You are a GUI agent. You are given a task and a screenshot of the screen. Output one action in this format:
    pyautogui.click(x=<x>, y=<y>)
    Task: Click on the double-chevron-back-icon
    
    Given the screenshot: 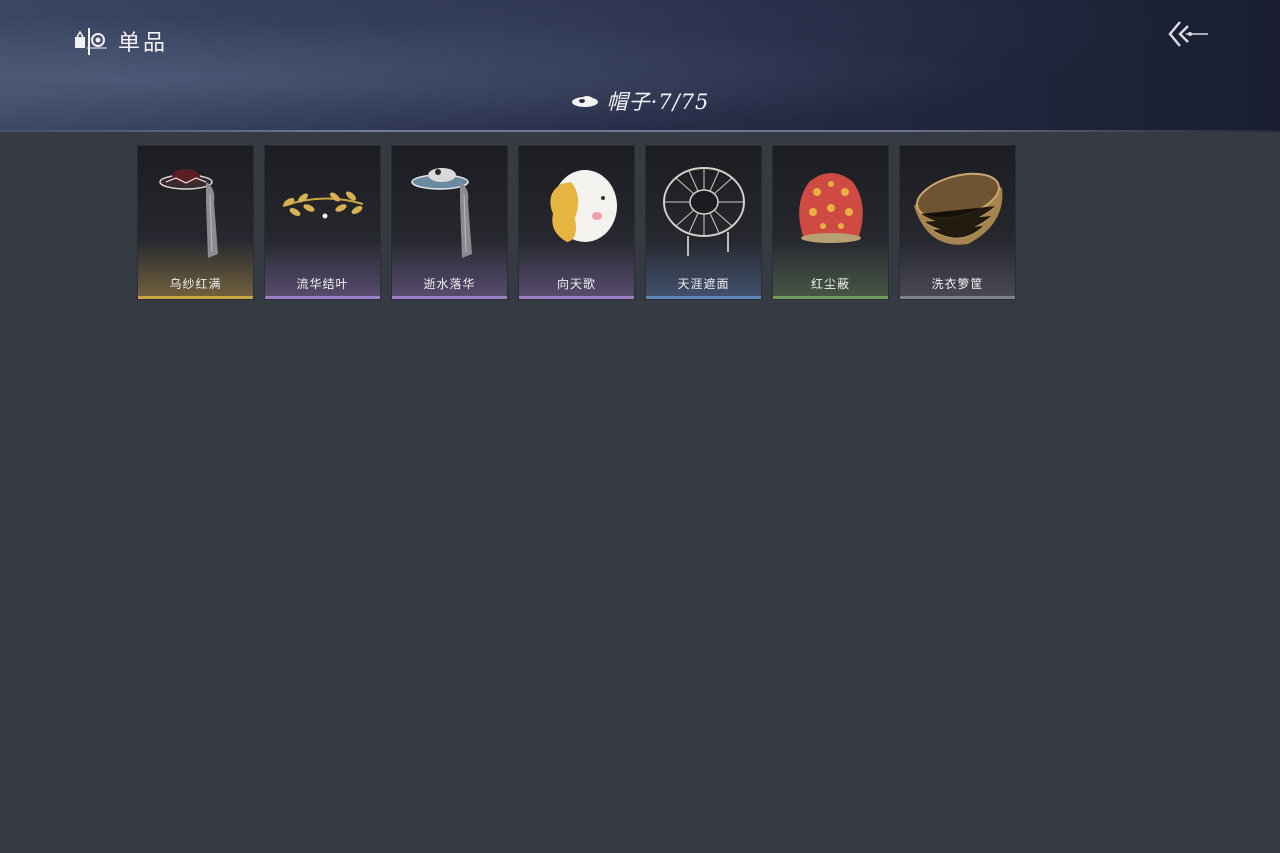 What is the action you would take?
    pyautogui.click(x=1188, y=34)
    